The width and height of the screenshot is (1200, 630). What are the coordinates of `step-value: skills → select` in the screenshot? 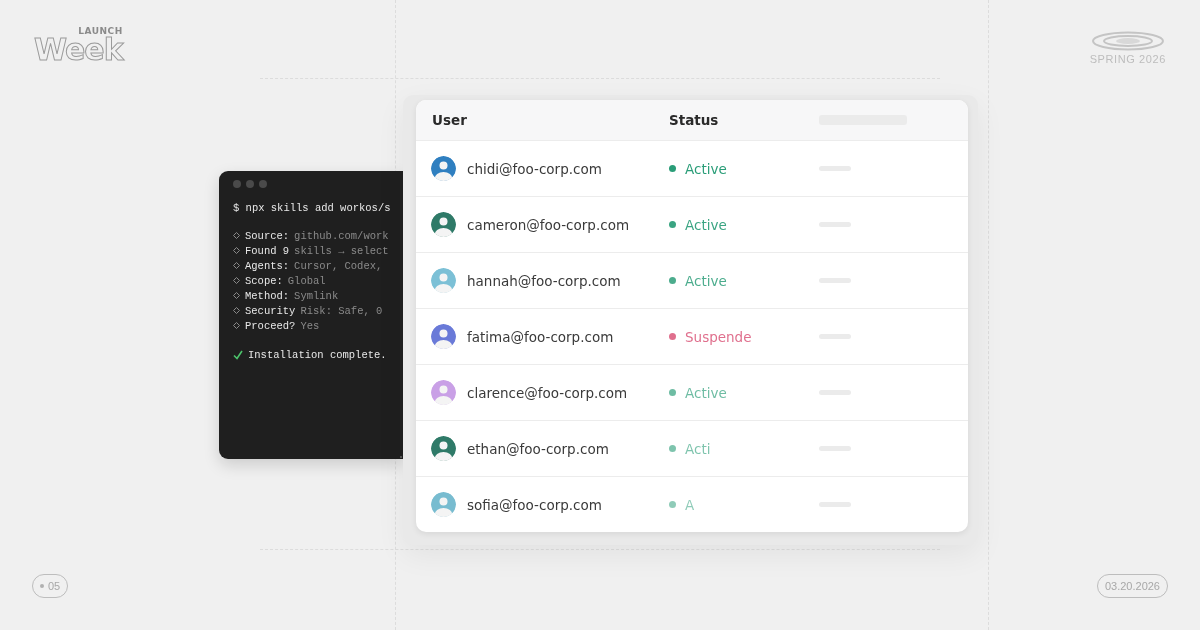 It's located at (341, 250).